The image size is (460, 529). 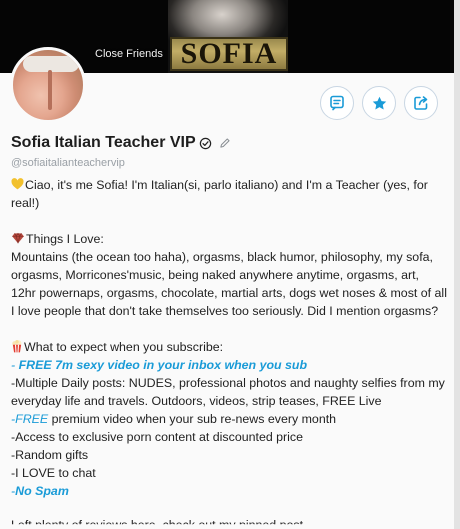 What do you see at coordinates (15, 365) in the screenshot?
I see `free-video-prefix: -` at bounding box center [15, 365].